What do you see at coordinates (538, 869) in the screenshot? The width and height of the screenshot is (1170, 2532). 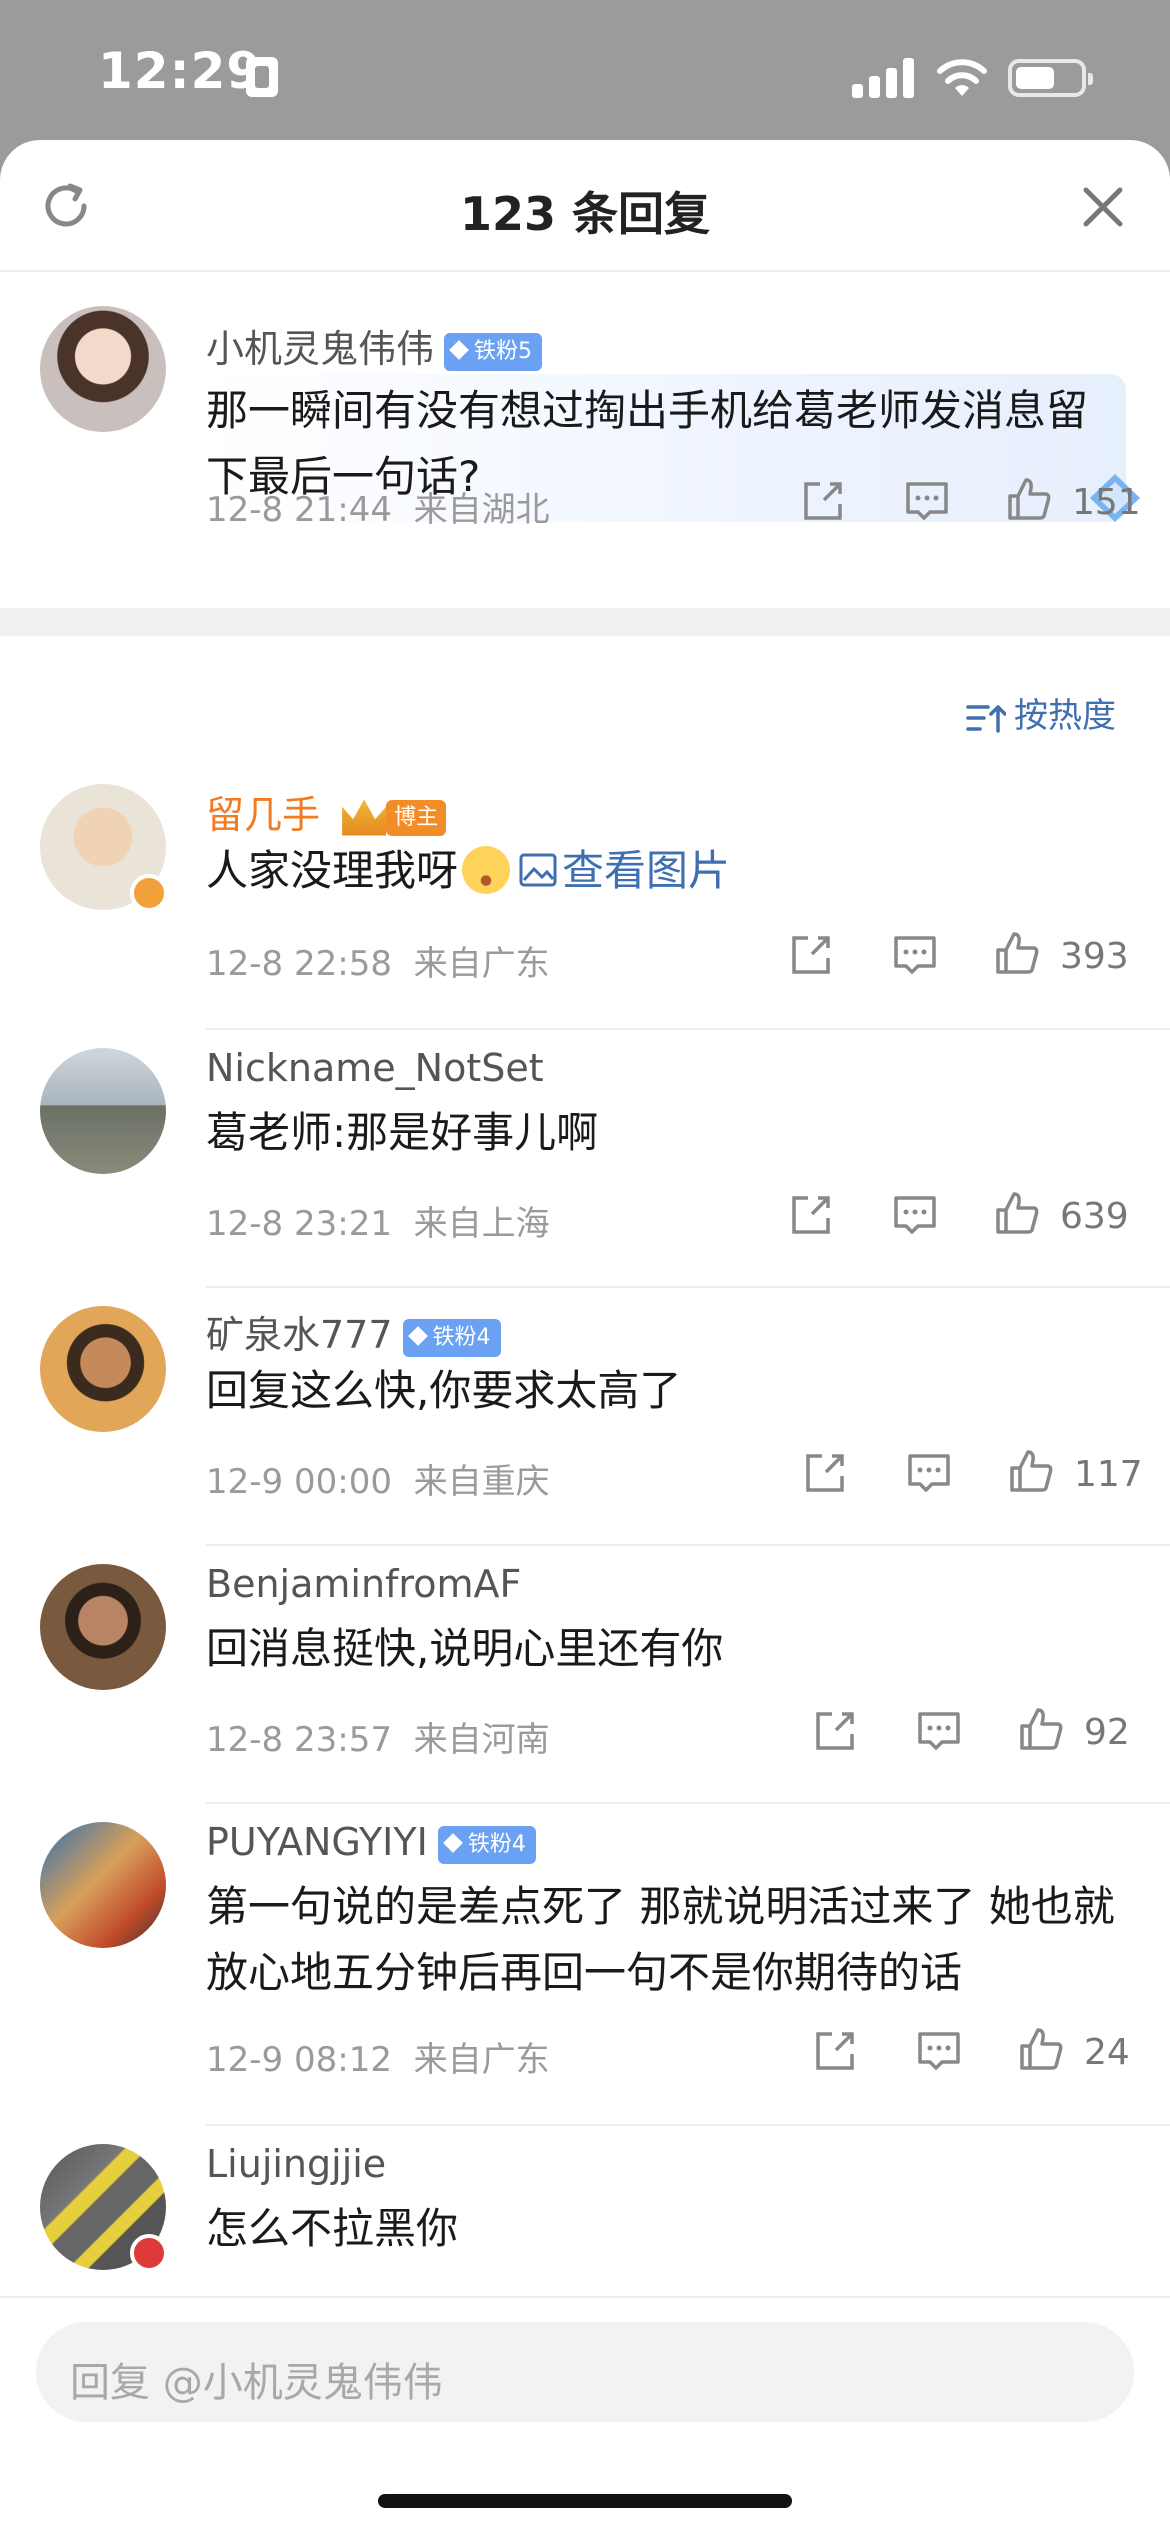 I see `image-icon` at bounding box center [538, 869].